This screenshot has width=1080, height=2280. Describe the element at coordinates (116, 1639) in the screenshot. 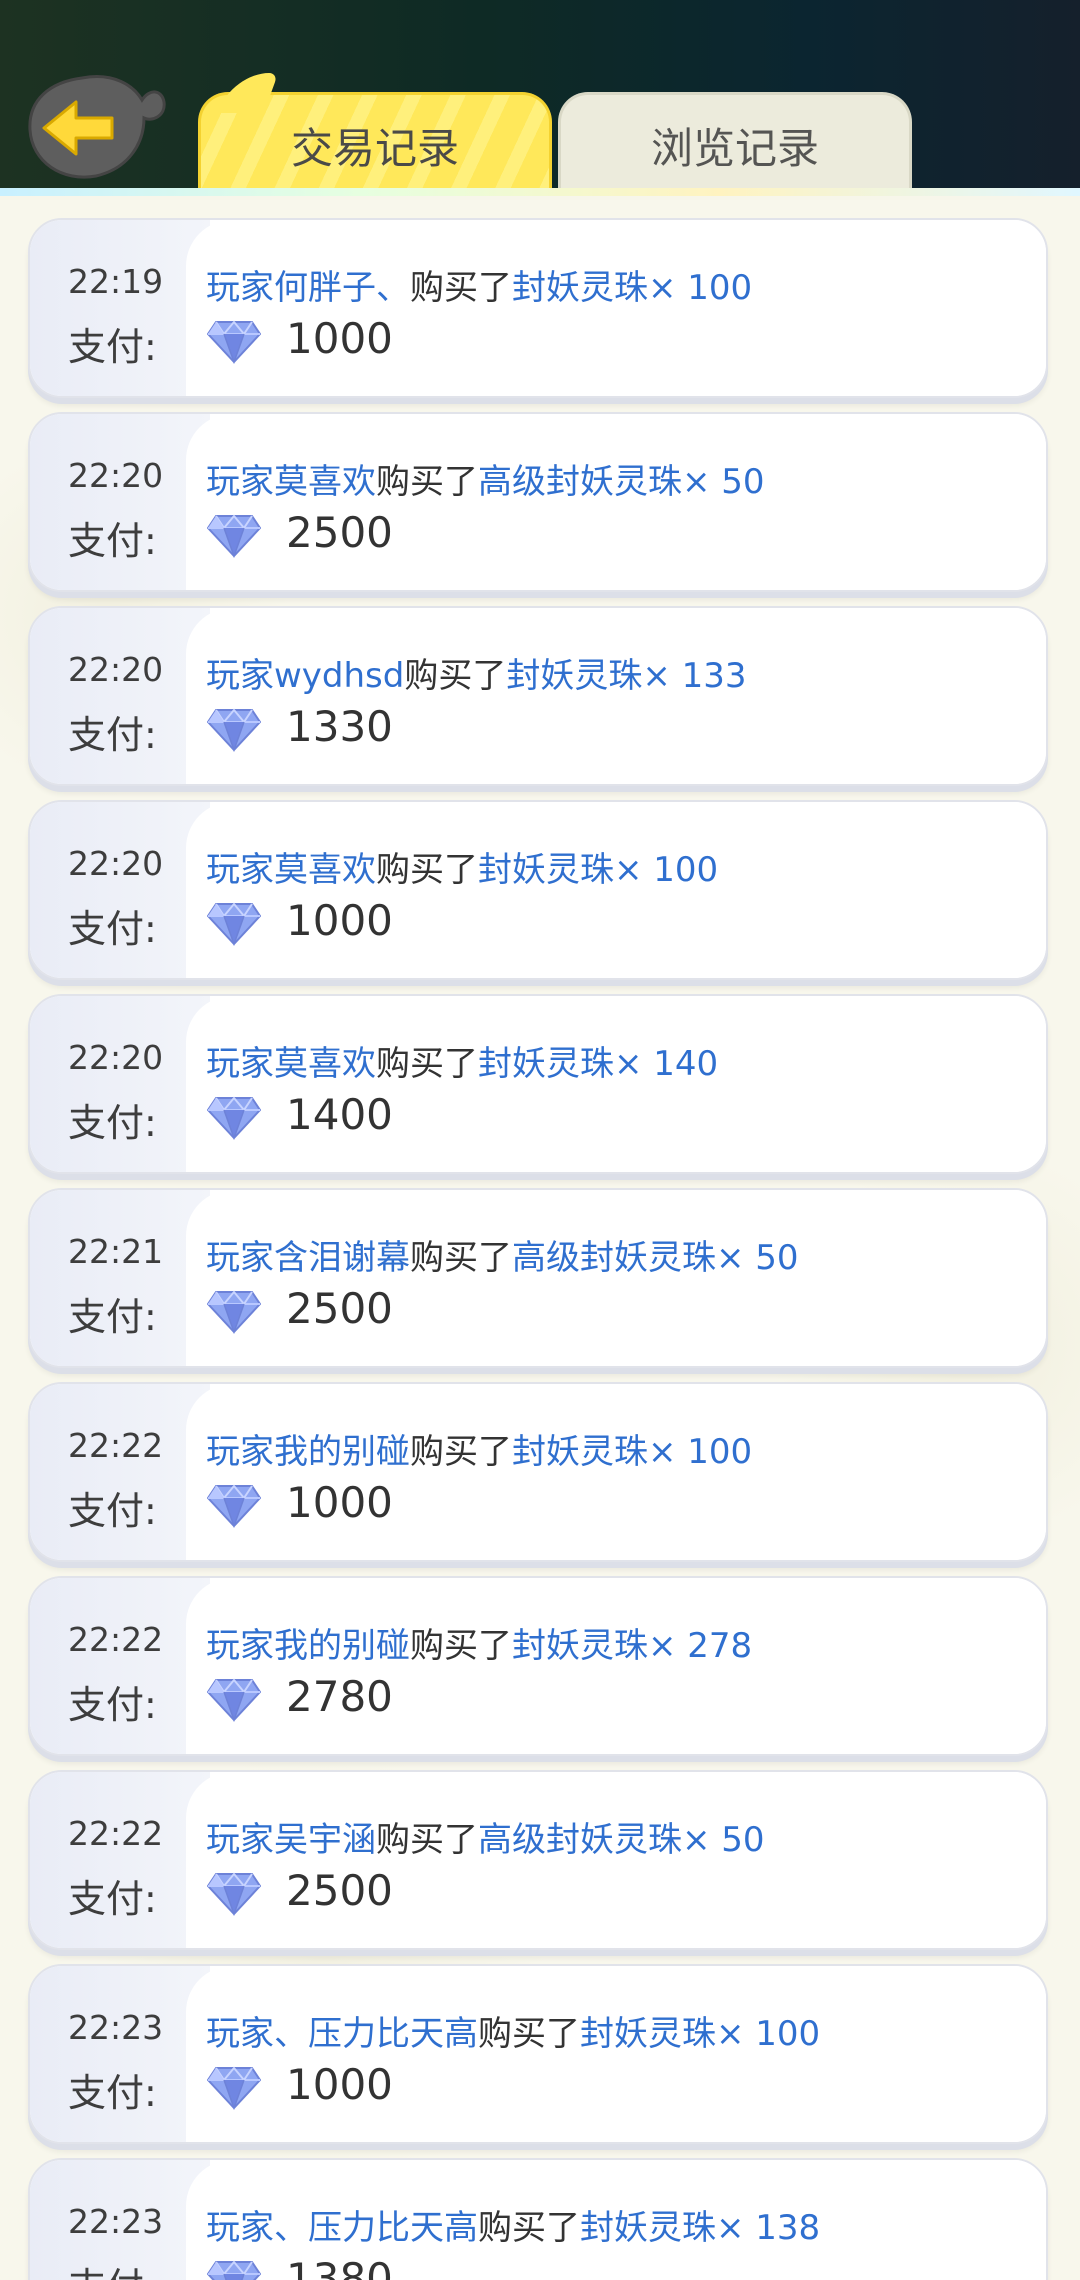

I see `record-time: 22:22` at that location.